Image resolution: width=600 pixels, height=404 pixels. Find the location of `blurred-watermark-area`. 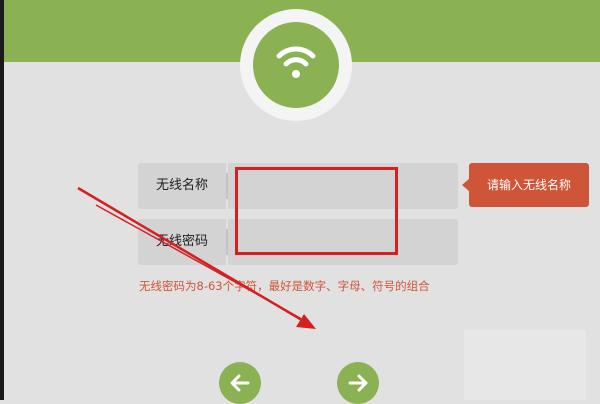

blurred-watermark-area is located at coordinates (525, 365).